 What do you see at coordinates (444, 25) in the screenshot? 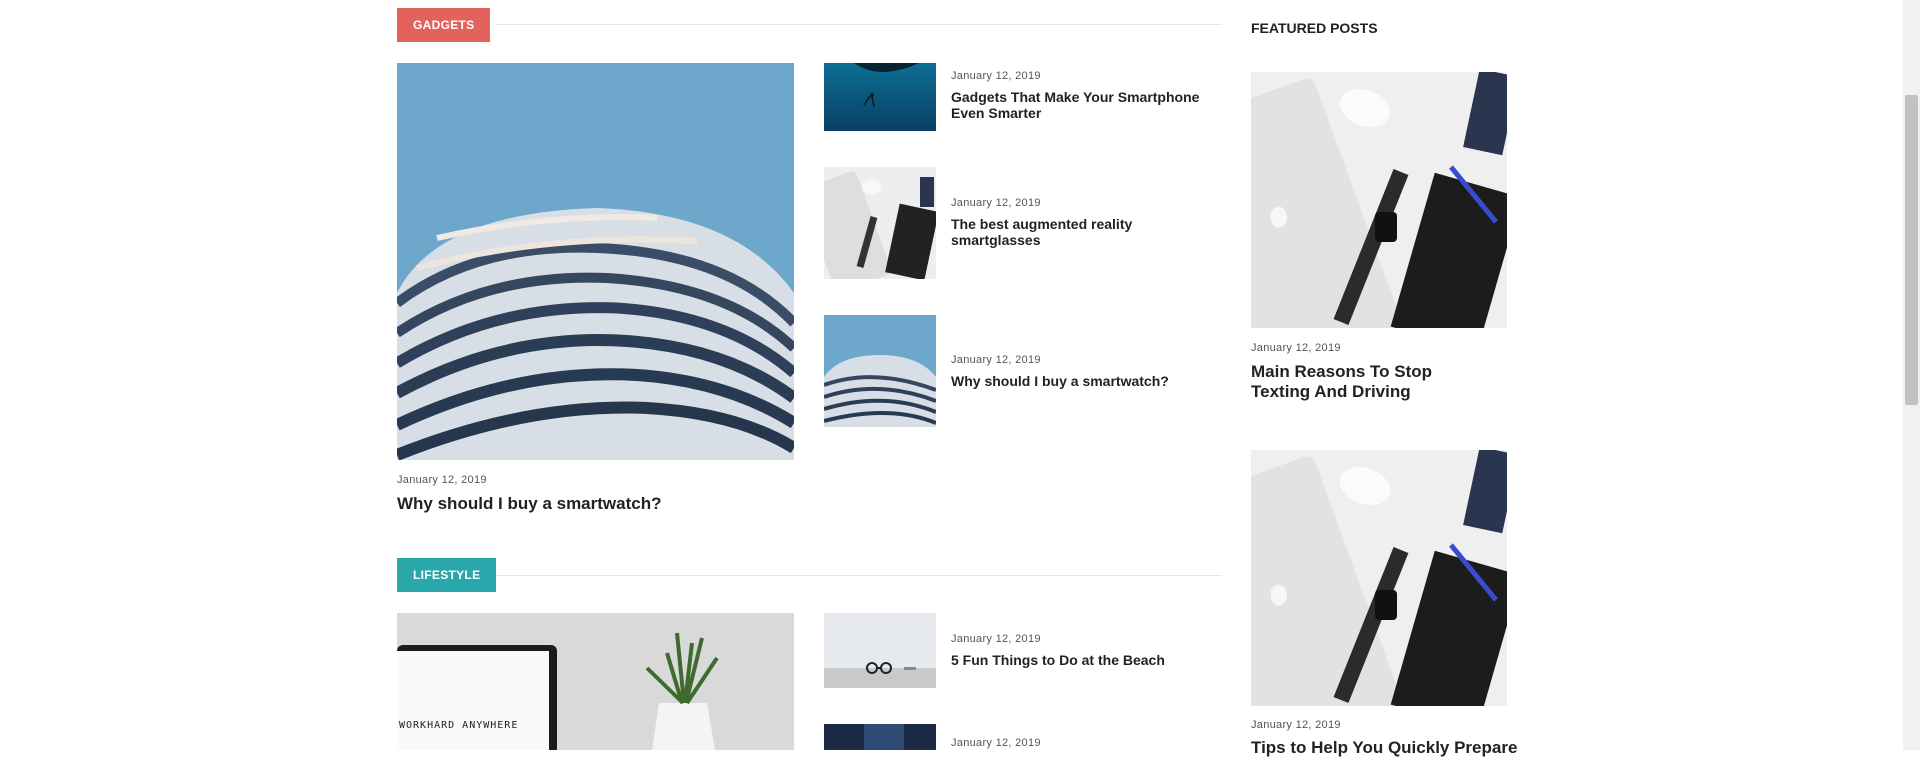
I see `category-badge-gadgets: GADGETS` at bounding box center [444, 25].